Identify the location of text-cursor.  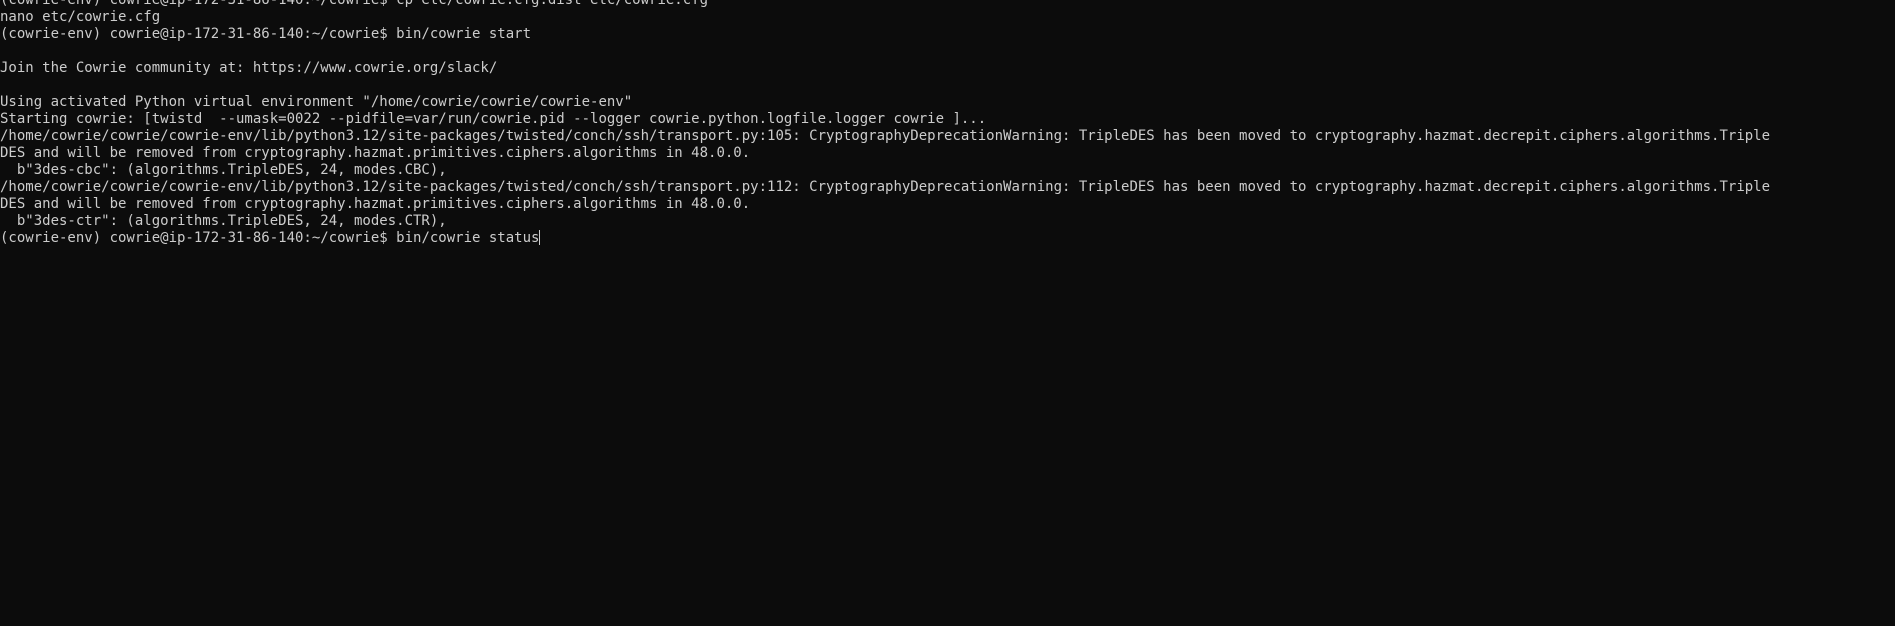
(540, 237).